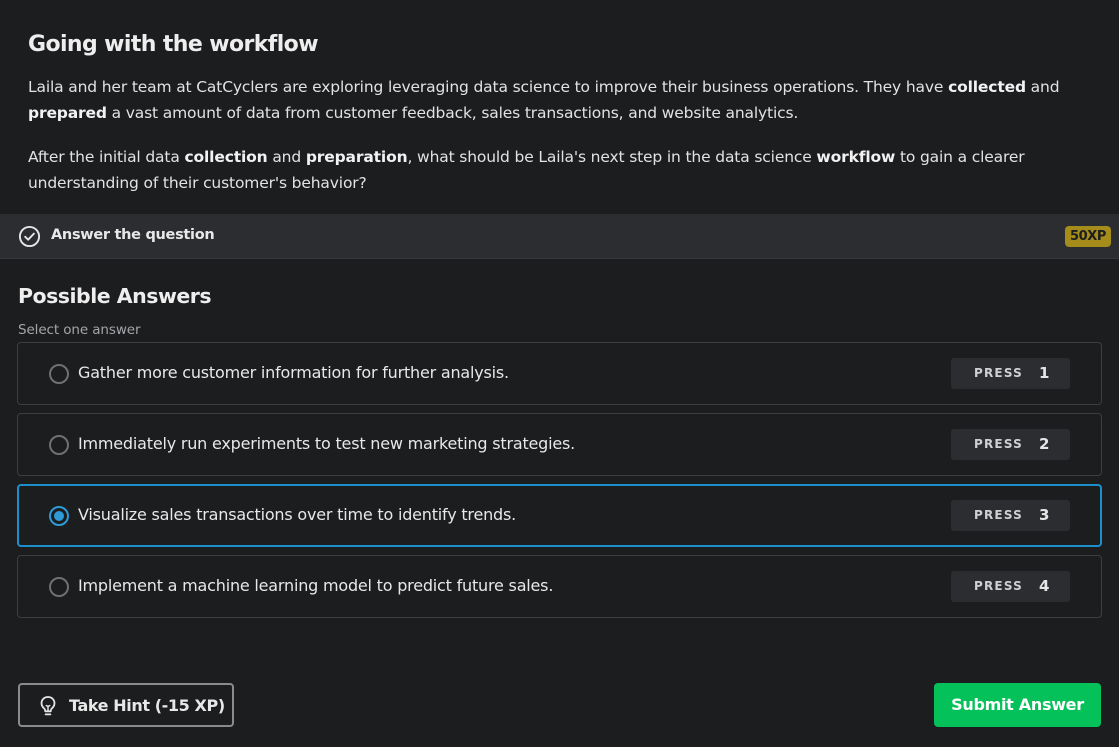  I want to click on context-bold-text: collected, so click(987, 87).